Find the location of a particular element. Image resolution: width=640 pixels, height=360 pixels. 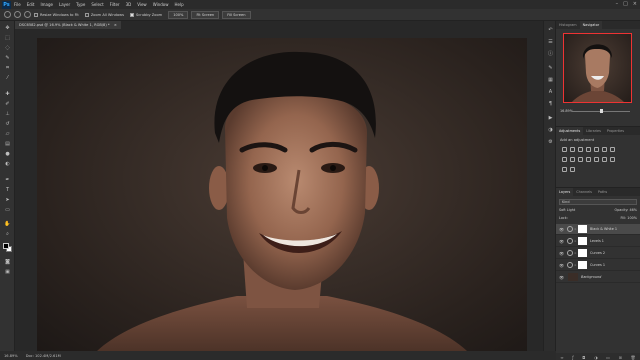

tab-properties: Properties is located at coordinates (615, 131).